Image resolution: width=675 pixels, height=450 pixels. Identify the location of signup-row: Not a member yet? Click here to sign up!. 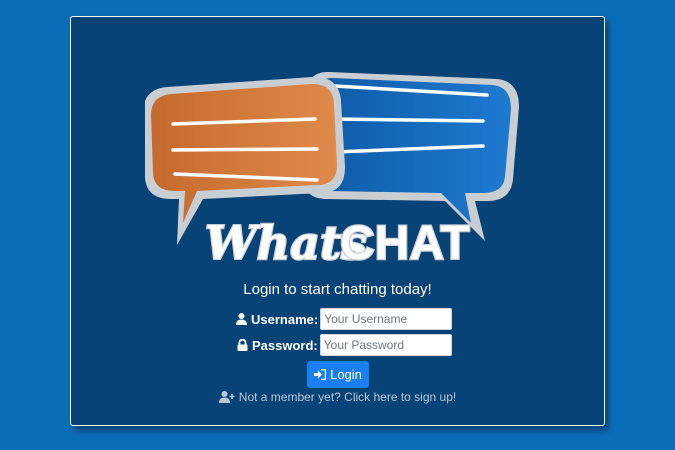
(337, 397).